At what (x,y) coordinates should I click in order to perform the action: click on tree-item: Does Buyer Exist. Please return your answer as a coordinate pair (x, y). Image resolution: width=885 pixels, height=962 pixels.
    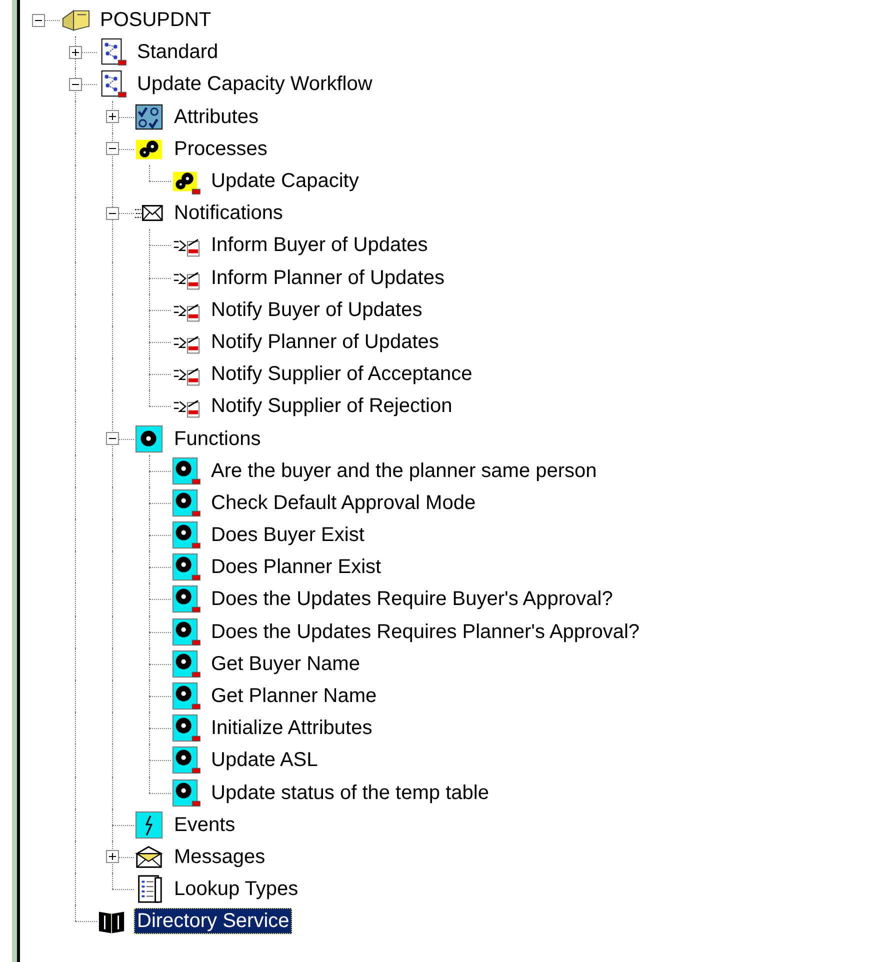
    Looking at the image, I should click on (288, 535).